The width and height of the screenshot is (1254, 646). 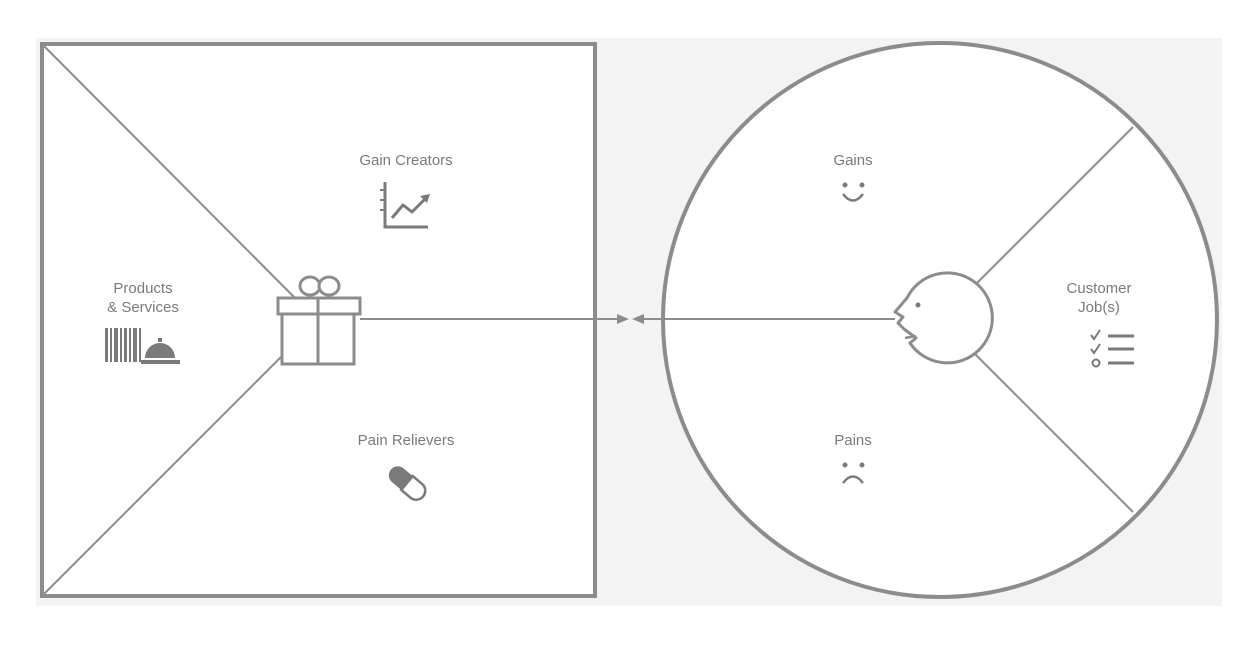 I want to click on gain-creators-label: Gain Creators, so click(x=405, y=160).